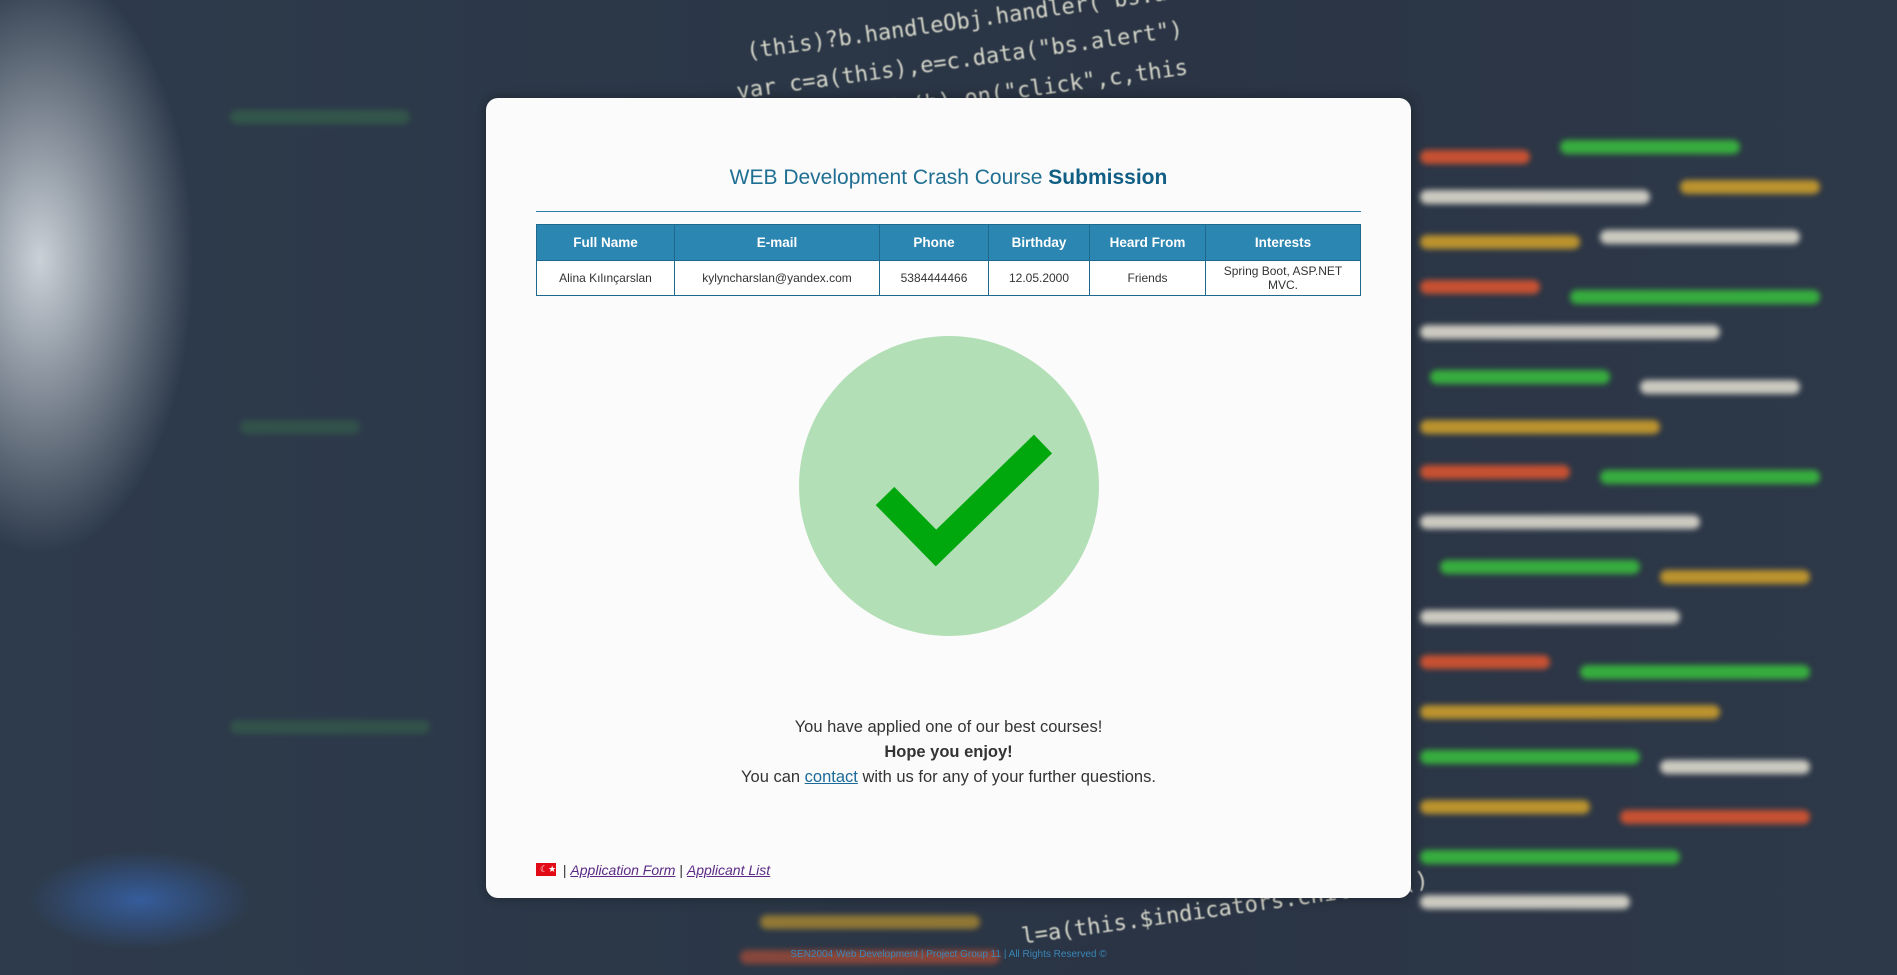  What do you see at coordinates (777, 242) in the screenshot?
I see `column-header-email: E-mail` at bounding box center [777, 242].